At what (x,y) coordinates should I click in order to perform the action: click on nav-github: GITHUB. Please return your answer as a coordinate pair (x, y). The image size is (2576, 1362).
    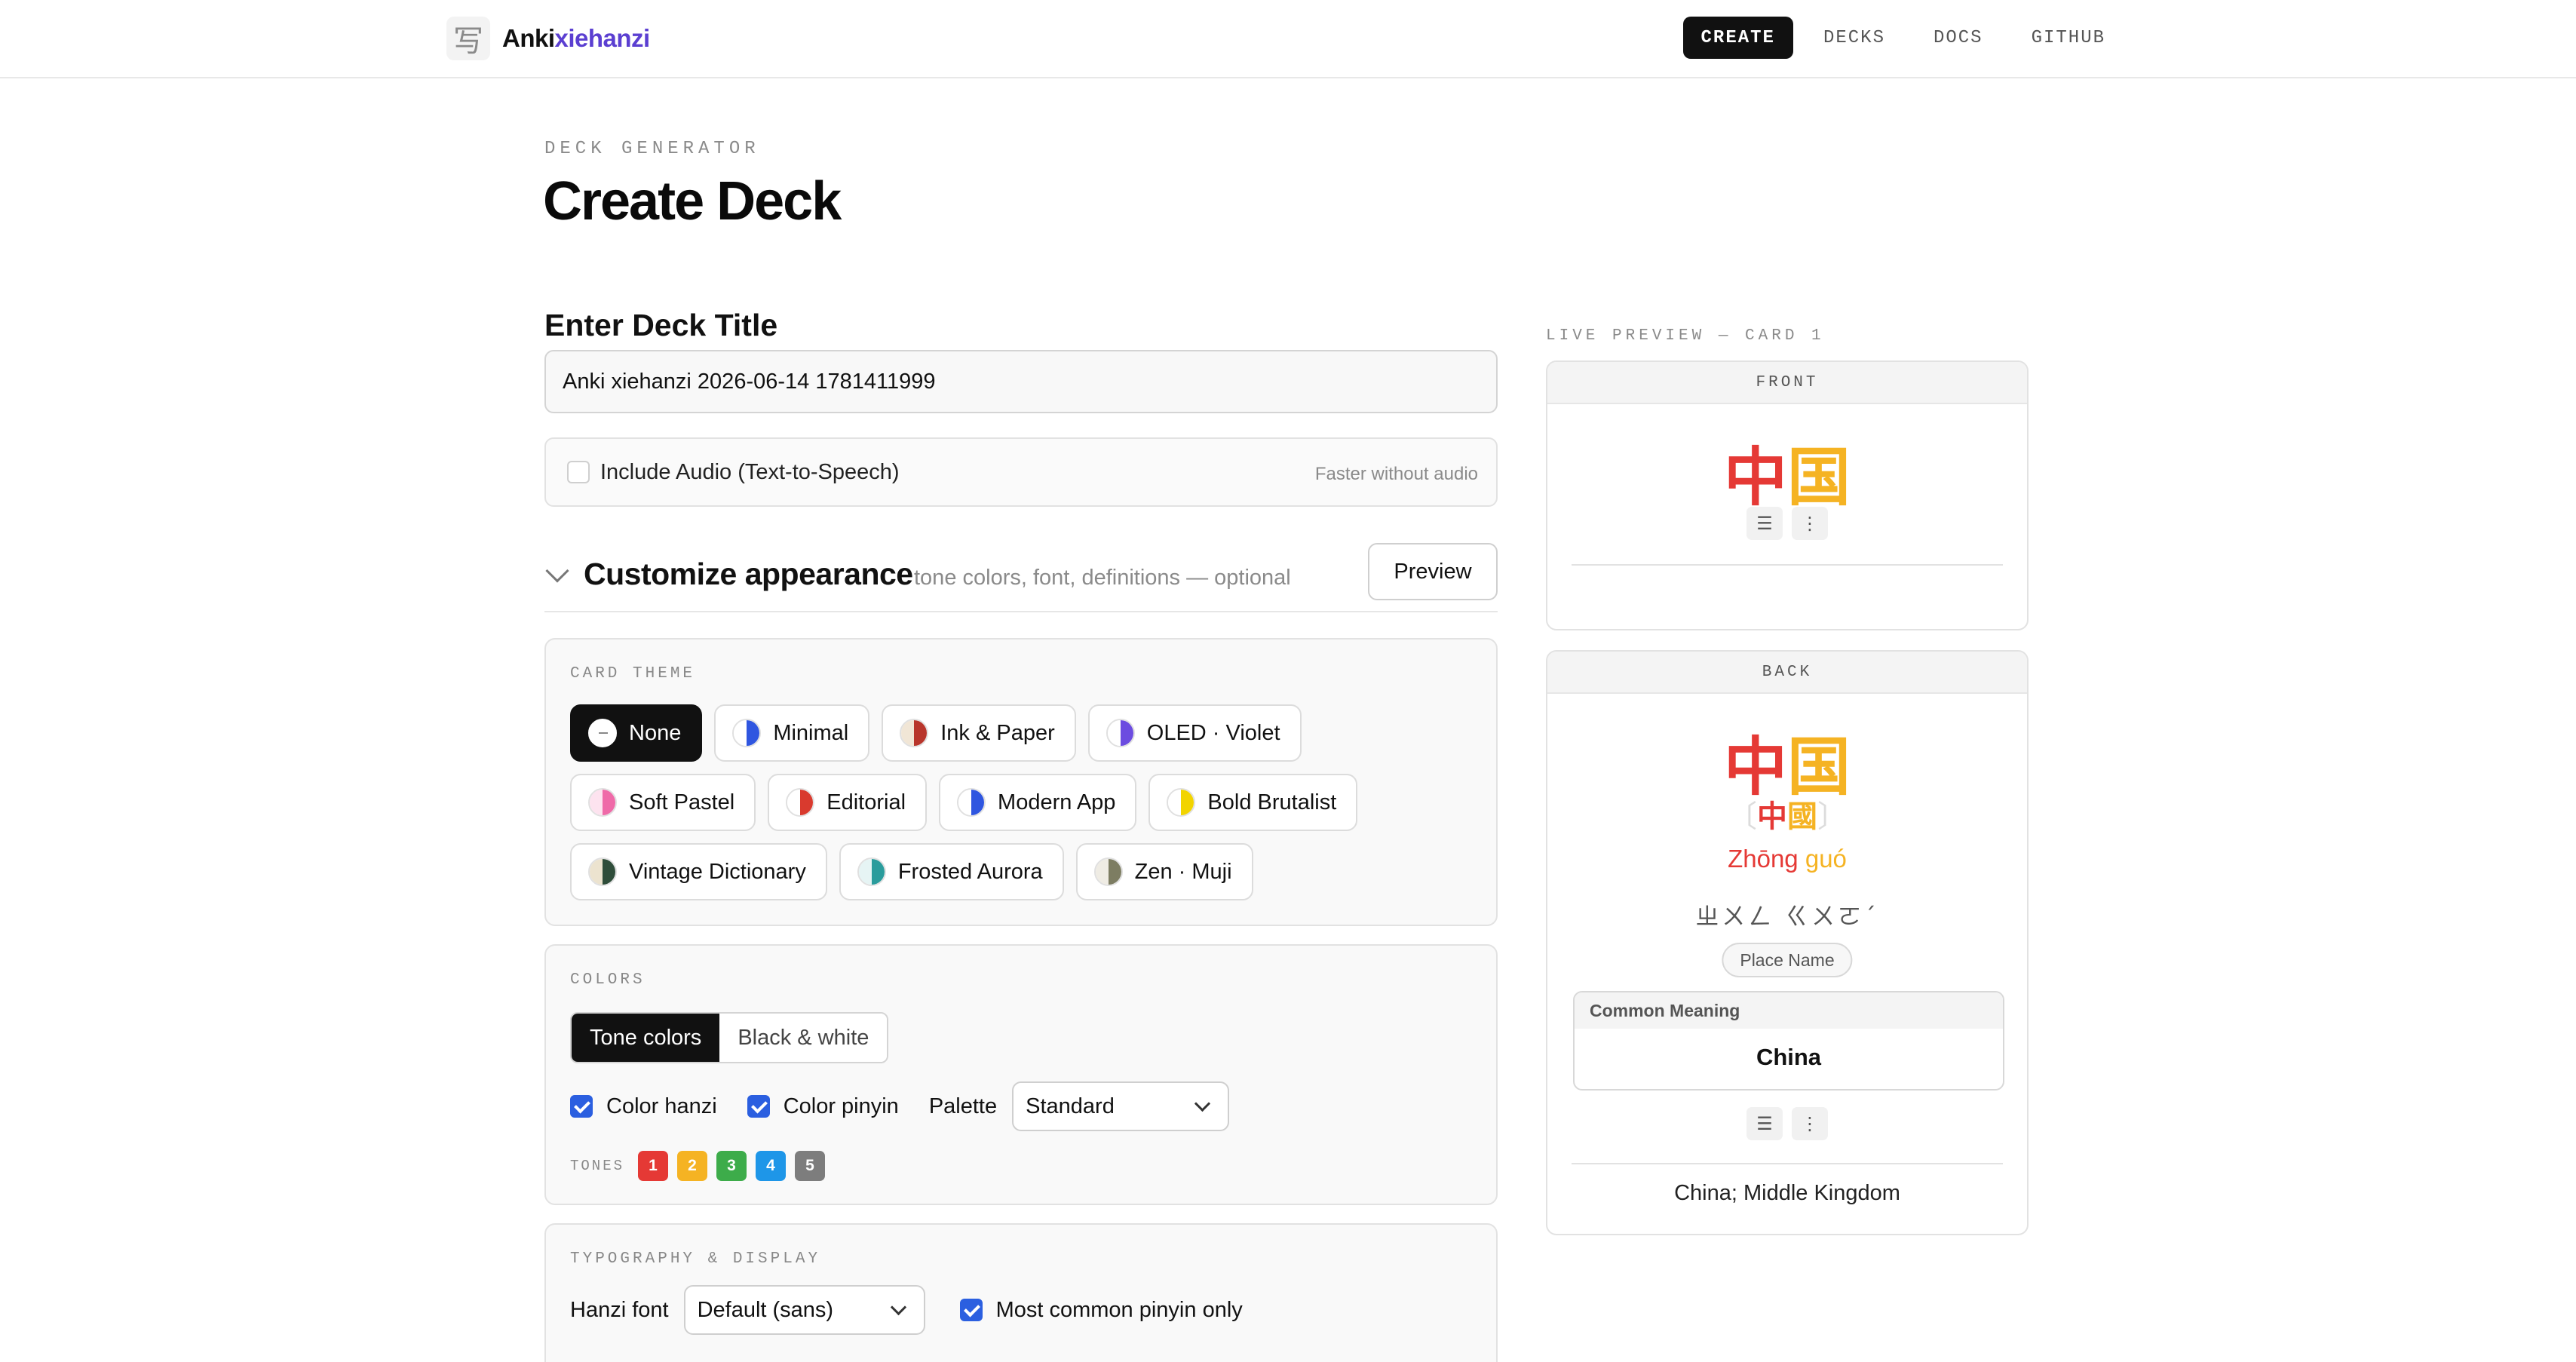
    Looking at the image, I should click on (2068, 38).